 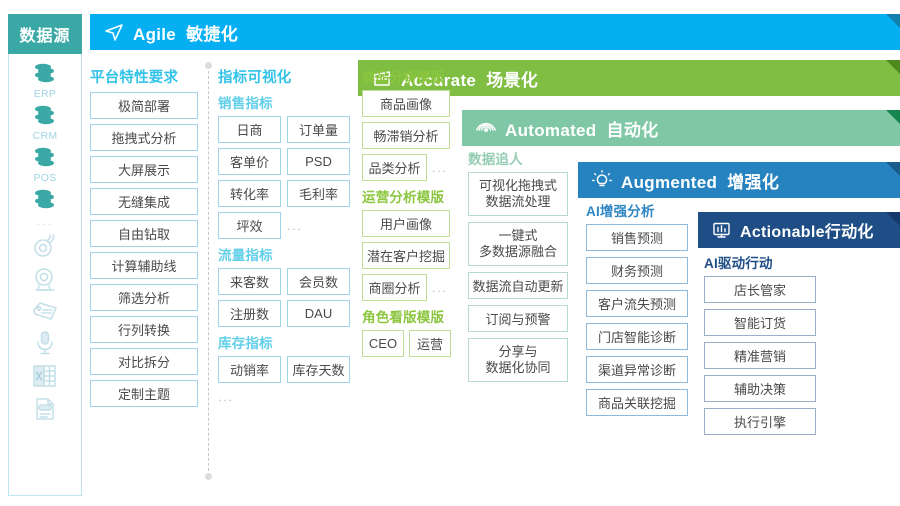 What do you see at coordinates (849, 232) in the screenshot?
I see `banner-cn: 行动化` at bounding box center [849, 232].